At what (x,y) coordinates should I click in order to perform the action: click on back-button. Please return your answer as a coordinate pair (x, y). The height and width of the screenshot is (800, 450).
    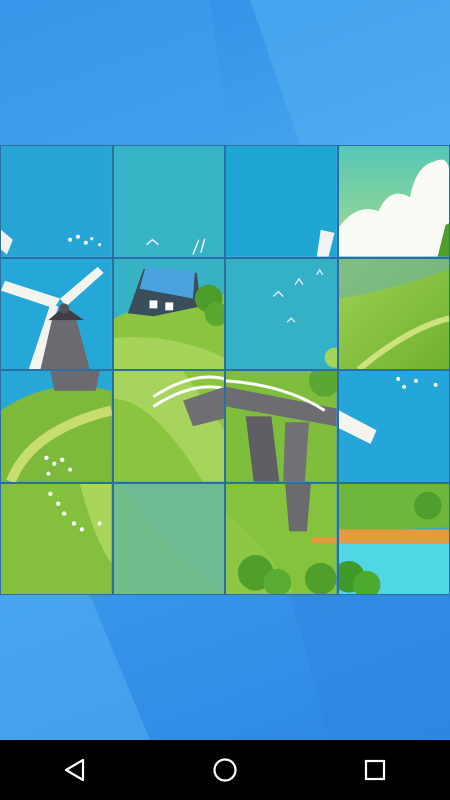
    Looking at the image, I should click on (75, 770).